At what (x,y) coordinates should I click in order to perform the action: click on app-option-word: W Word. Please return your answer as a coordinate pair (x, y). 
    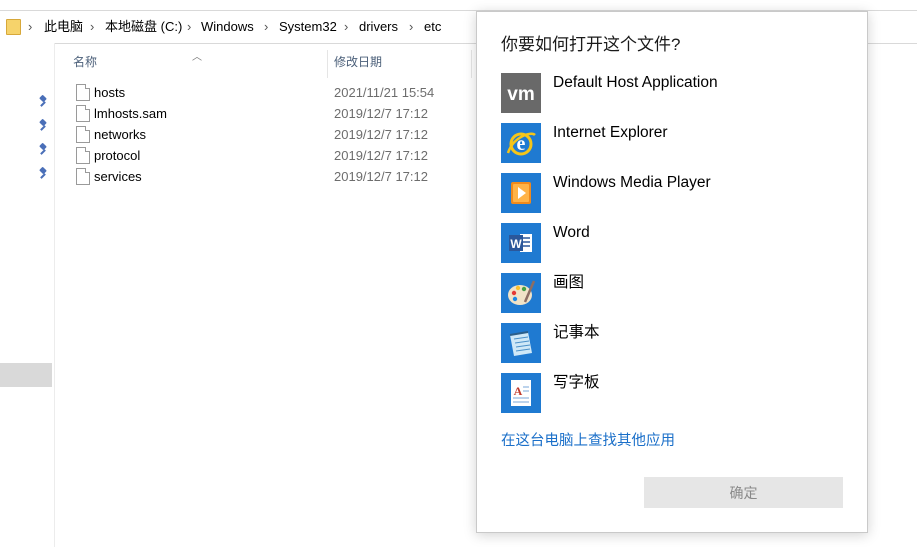
    Looking at the image, I should click on (666, 244).